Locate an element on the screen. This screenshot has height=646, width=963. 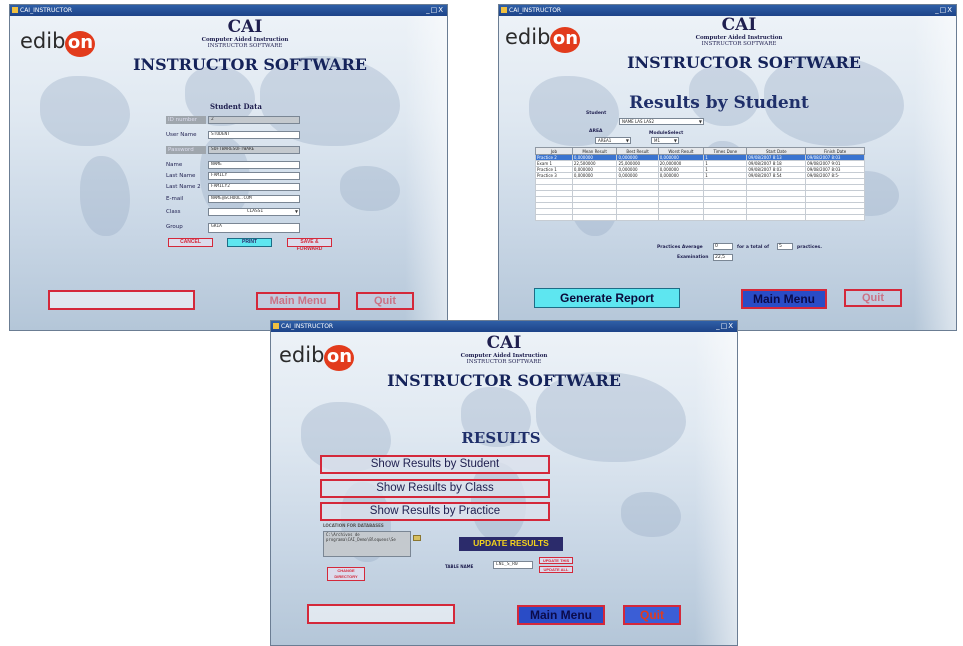
examination-label: Examination is located at coordinates (693, 257).